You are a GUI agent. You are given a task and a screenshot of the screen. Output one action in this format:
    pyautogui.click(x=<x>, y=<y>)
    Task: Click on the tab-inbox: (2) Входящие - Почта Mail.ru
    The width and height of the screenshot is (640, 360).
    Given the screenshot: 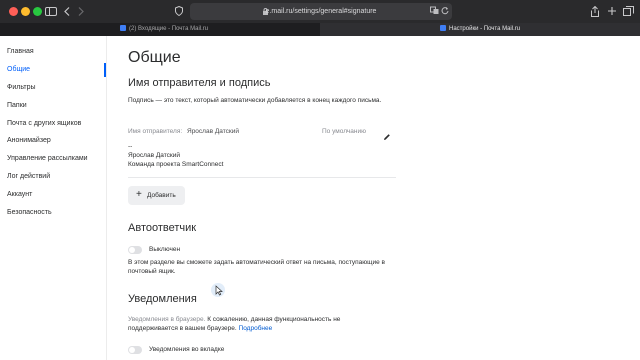 What is the action you would take?
    pyautogui.click(x=160, y=29)
    